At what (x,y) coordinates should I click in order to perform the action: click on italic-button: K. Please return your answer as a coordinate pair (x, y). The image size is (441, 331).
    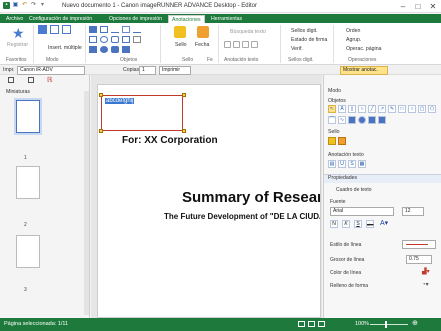
    Looking at the image, I should click on (346, 224).